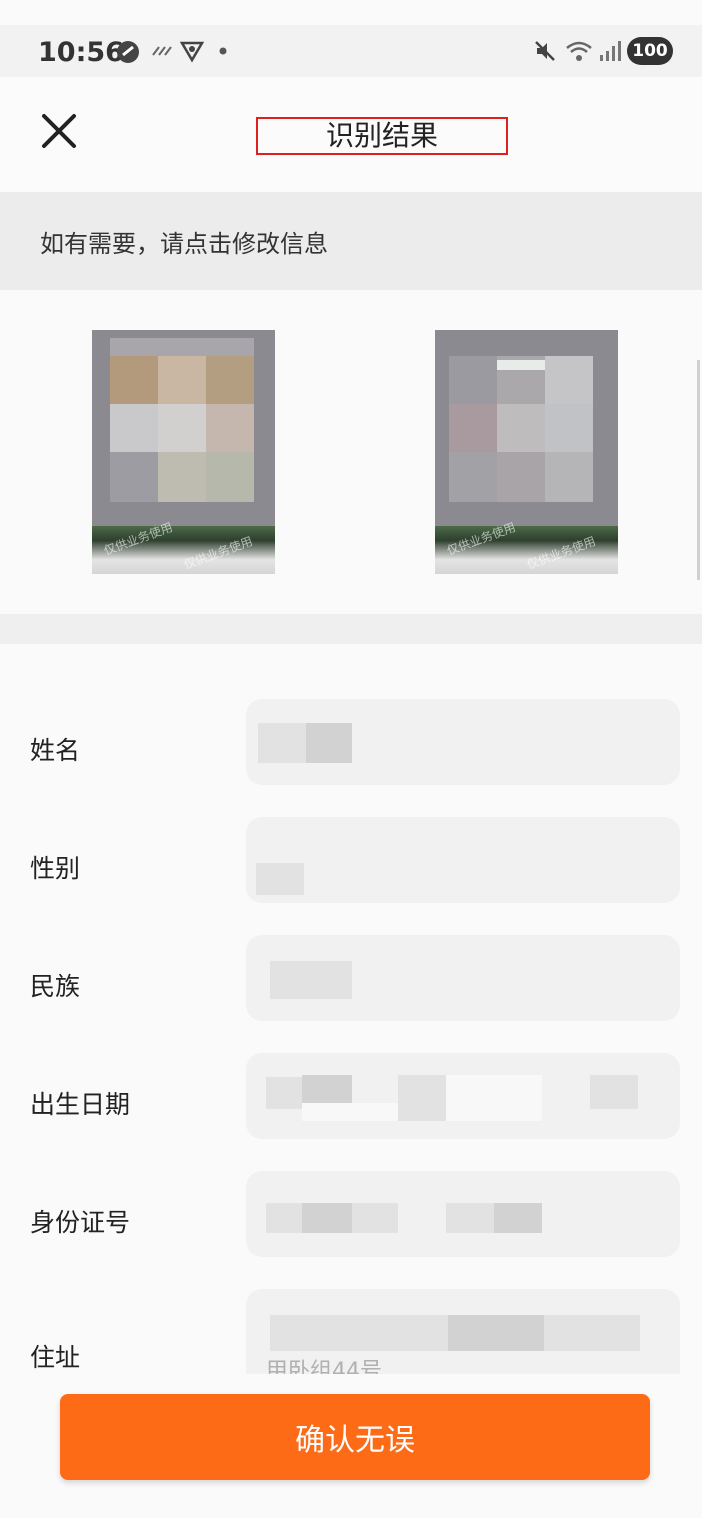  Describe the element at coordinates (184, 244) in the screenshot. I see `hint-text: 如有需要，请点击修改信息` at that location.